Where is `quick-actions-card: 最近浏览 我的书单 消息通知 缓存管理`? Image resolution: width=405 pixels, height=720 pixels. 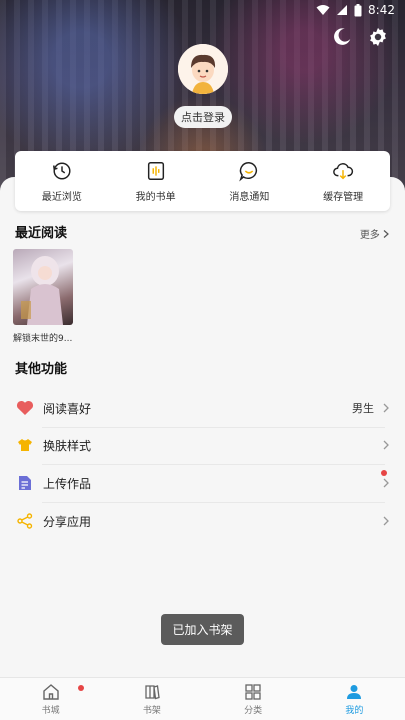 quick-actions-card: 最近浏览 我的书单 消息通知 缓存管理 is located at coordinates (202, 181).